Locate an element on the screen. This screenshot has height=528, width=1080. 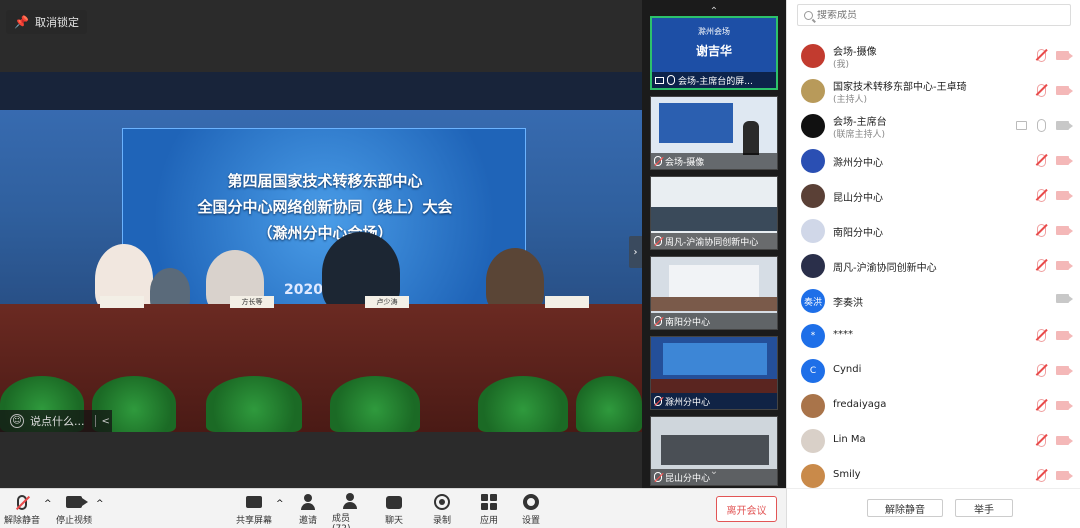
member-row: 会场-摄像 (我) is located at coordinates (933, 55).